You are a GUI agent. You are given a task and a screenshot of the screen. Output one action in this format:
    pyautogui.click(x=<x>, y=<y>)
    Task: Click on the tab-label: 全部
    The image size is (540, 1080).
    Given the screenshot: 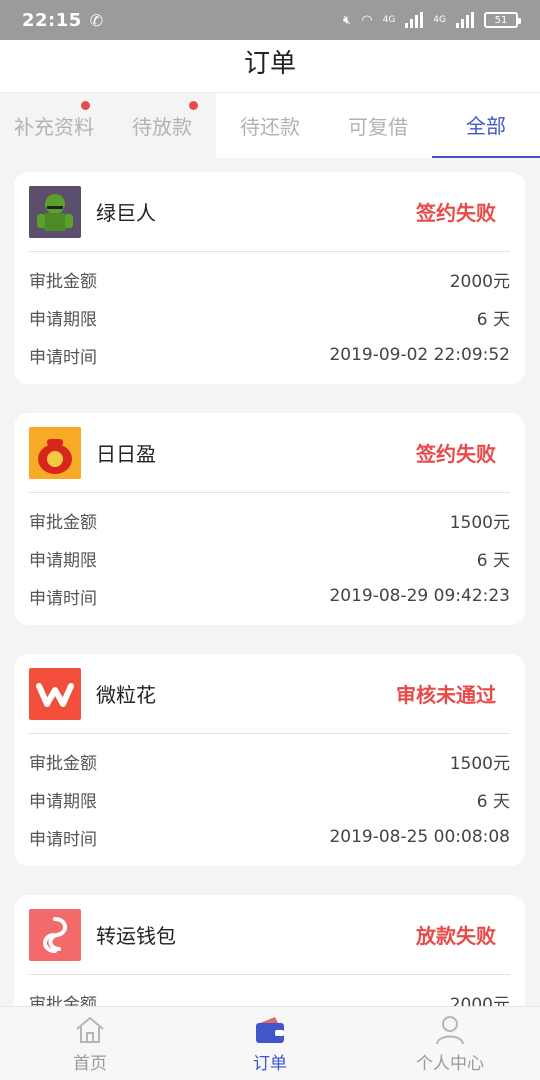 What is the action you would take?
    pyautogui.click(x=486, y=126)
    